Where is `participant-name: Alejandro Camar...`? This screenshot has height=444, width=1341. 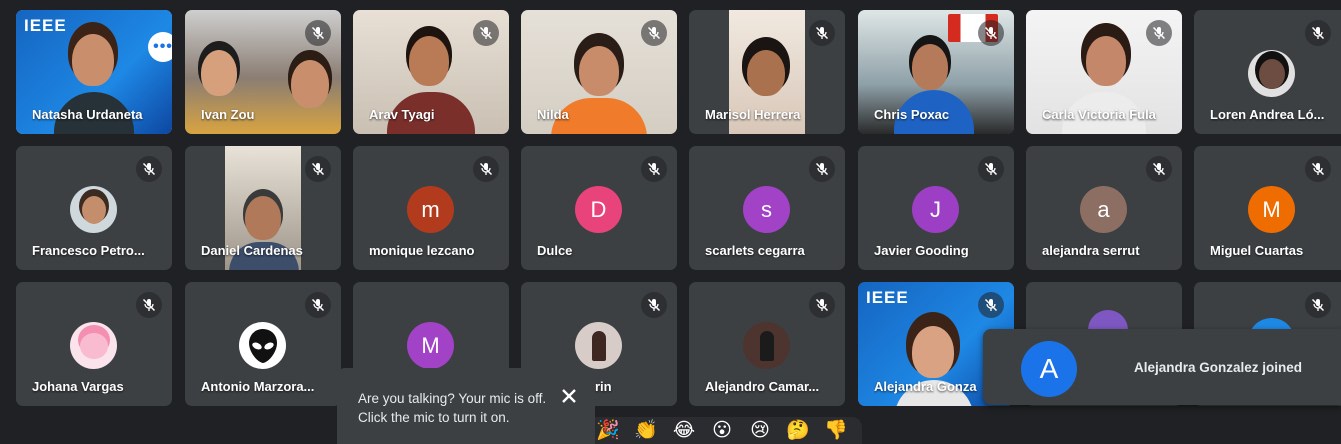 participant-name: Alejandro Camar... is located at coordinates (762, 386).